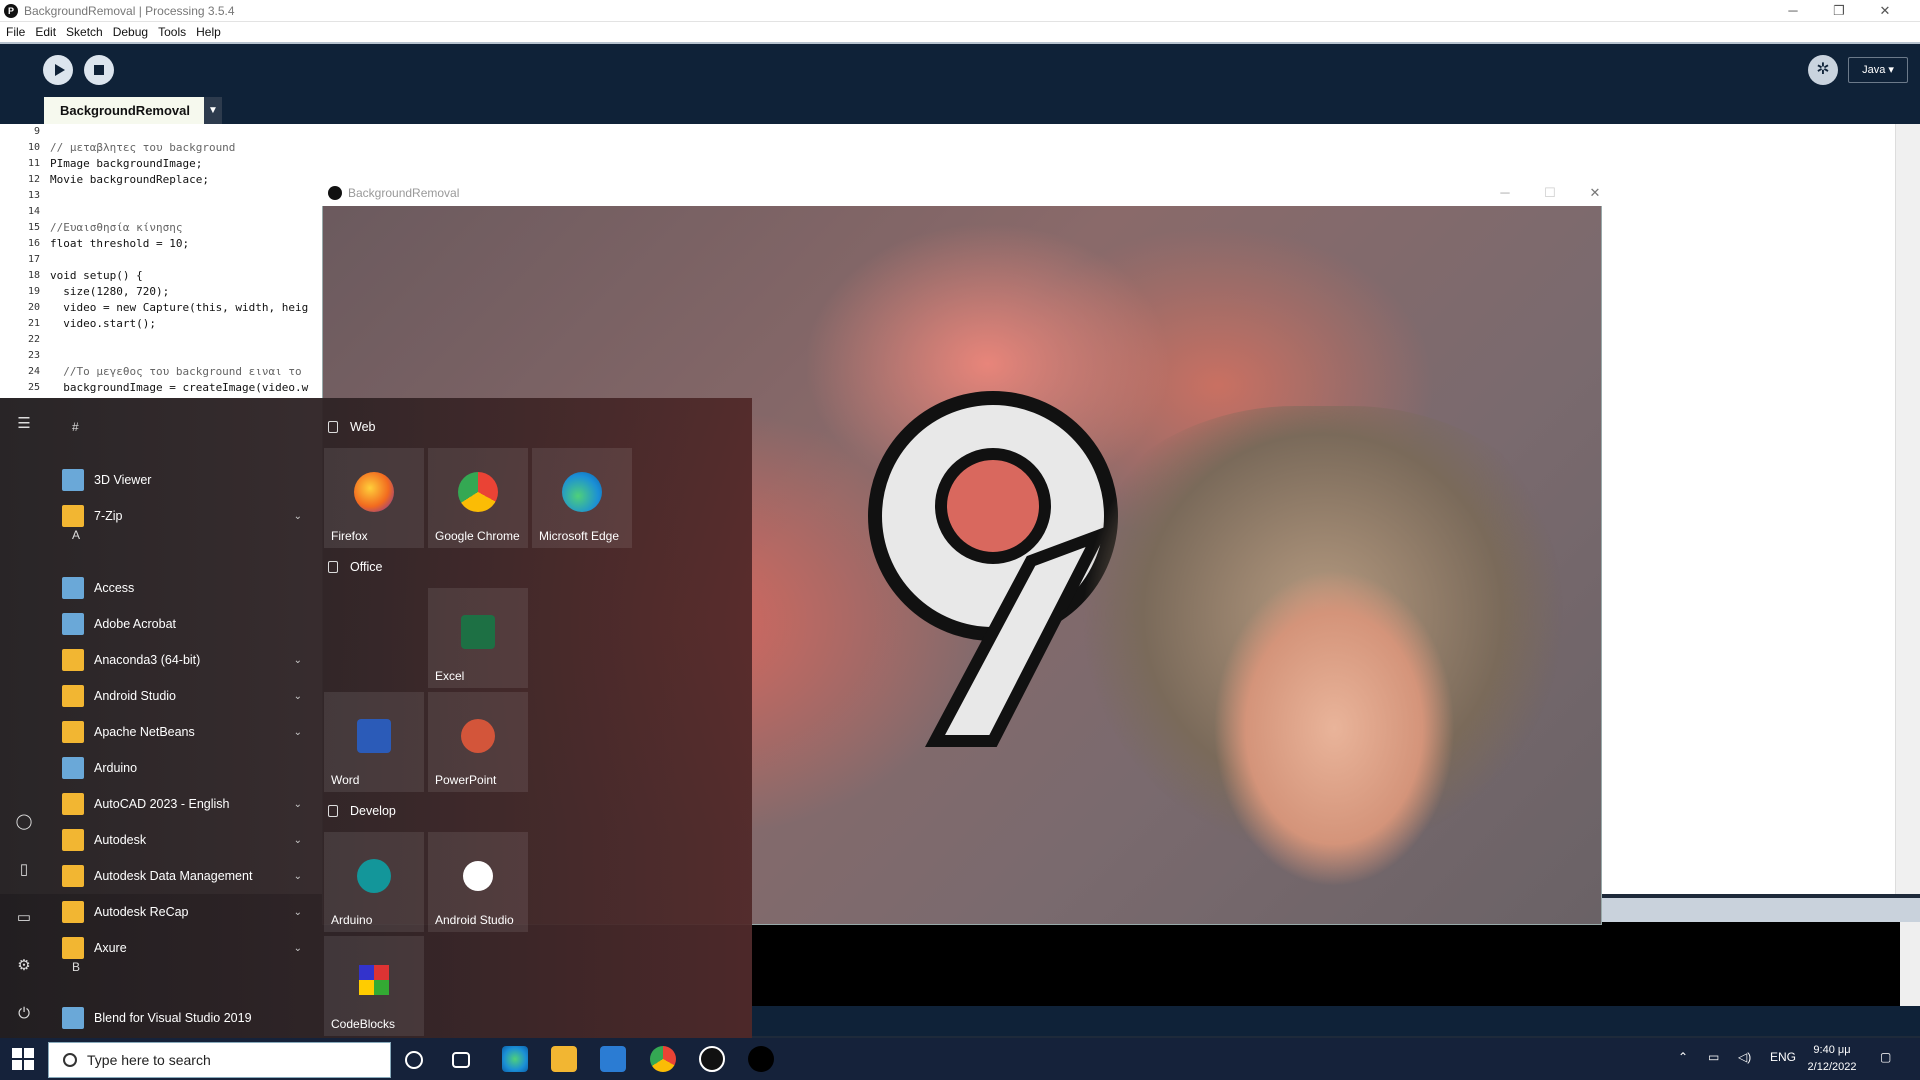  Describe the element at coordinates (182, 768) in the screenshot. I see `app-list-item: Arduino` at that location.